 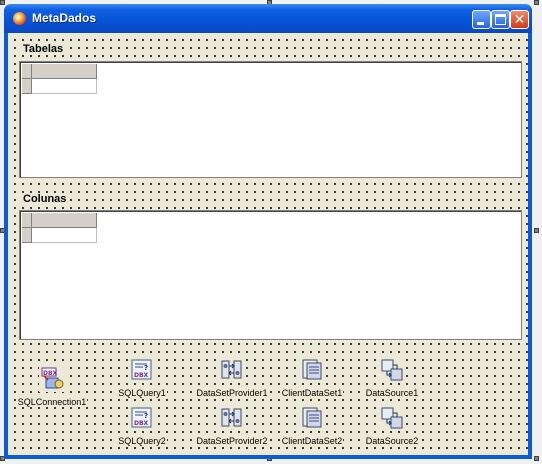 I want to click on component-label: SQLQuery1, so click(x=142, y=393).